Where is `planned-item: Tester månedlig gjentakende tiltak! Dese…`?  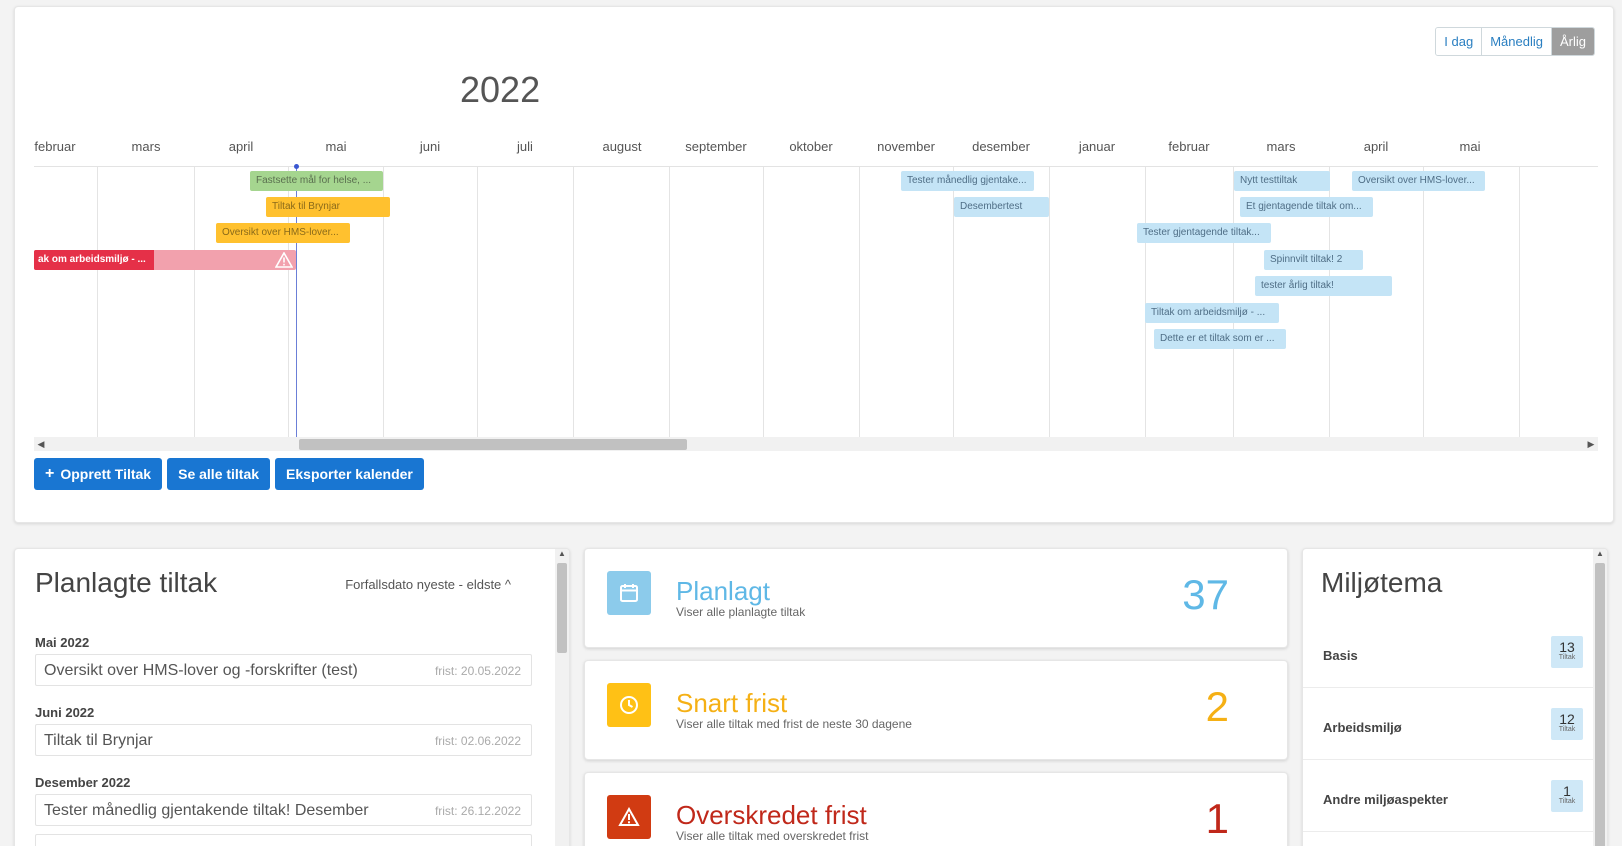
planned-item: Tester månedlig gjentakende tiltak! Dese… is located at coordinates (283, 810).